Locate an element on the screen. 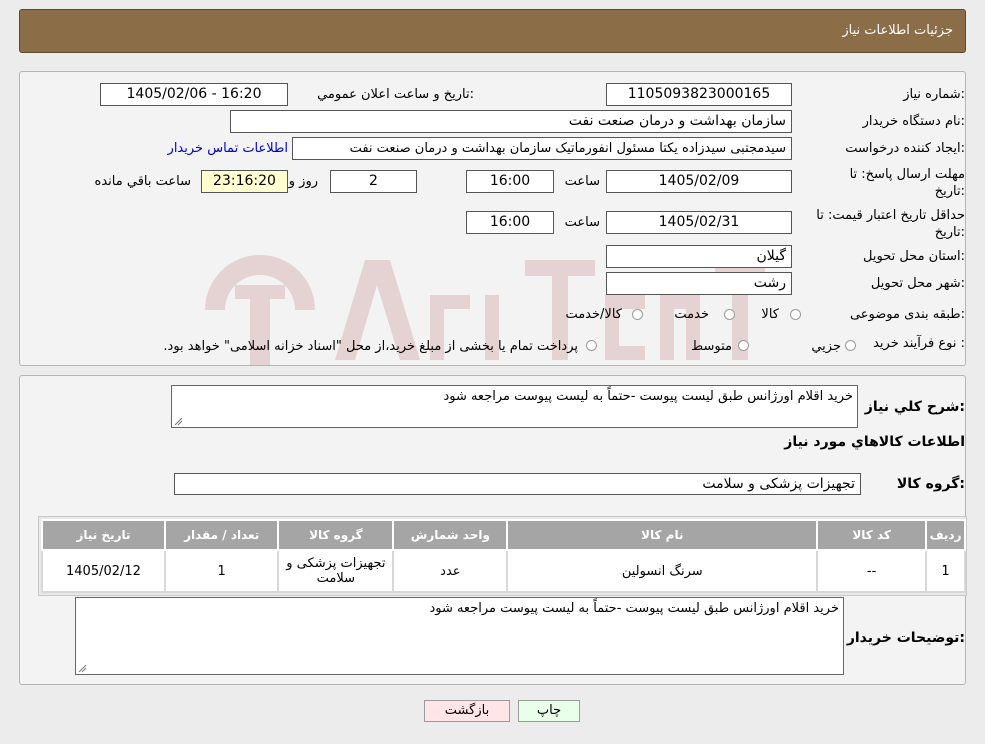  category-goods-radio is located at coordinates (795, 314).